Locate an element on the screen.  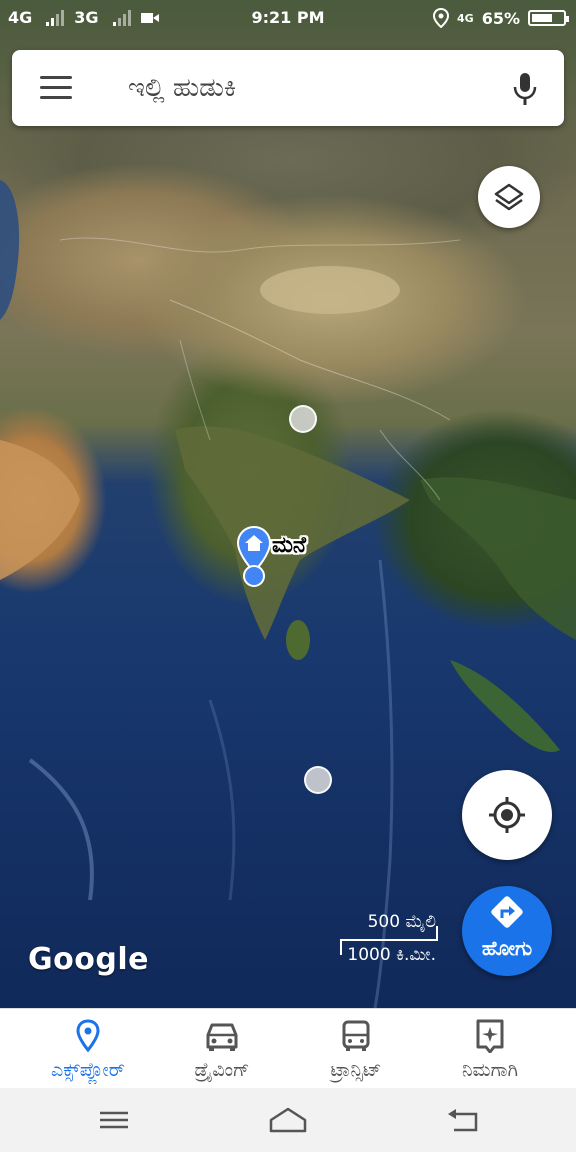
system-navigation-bar is located at coordinates (288, 1120).